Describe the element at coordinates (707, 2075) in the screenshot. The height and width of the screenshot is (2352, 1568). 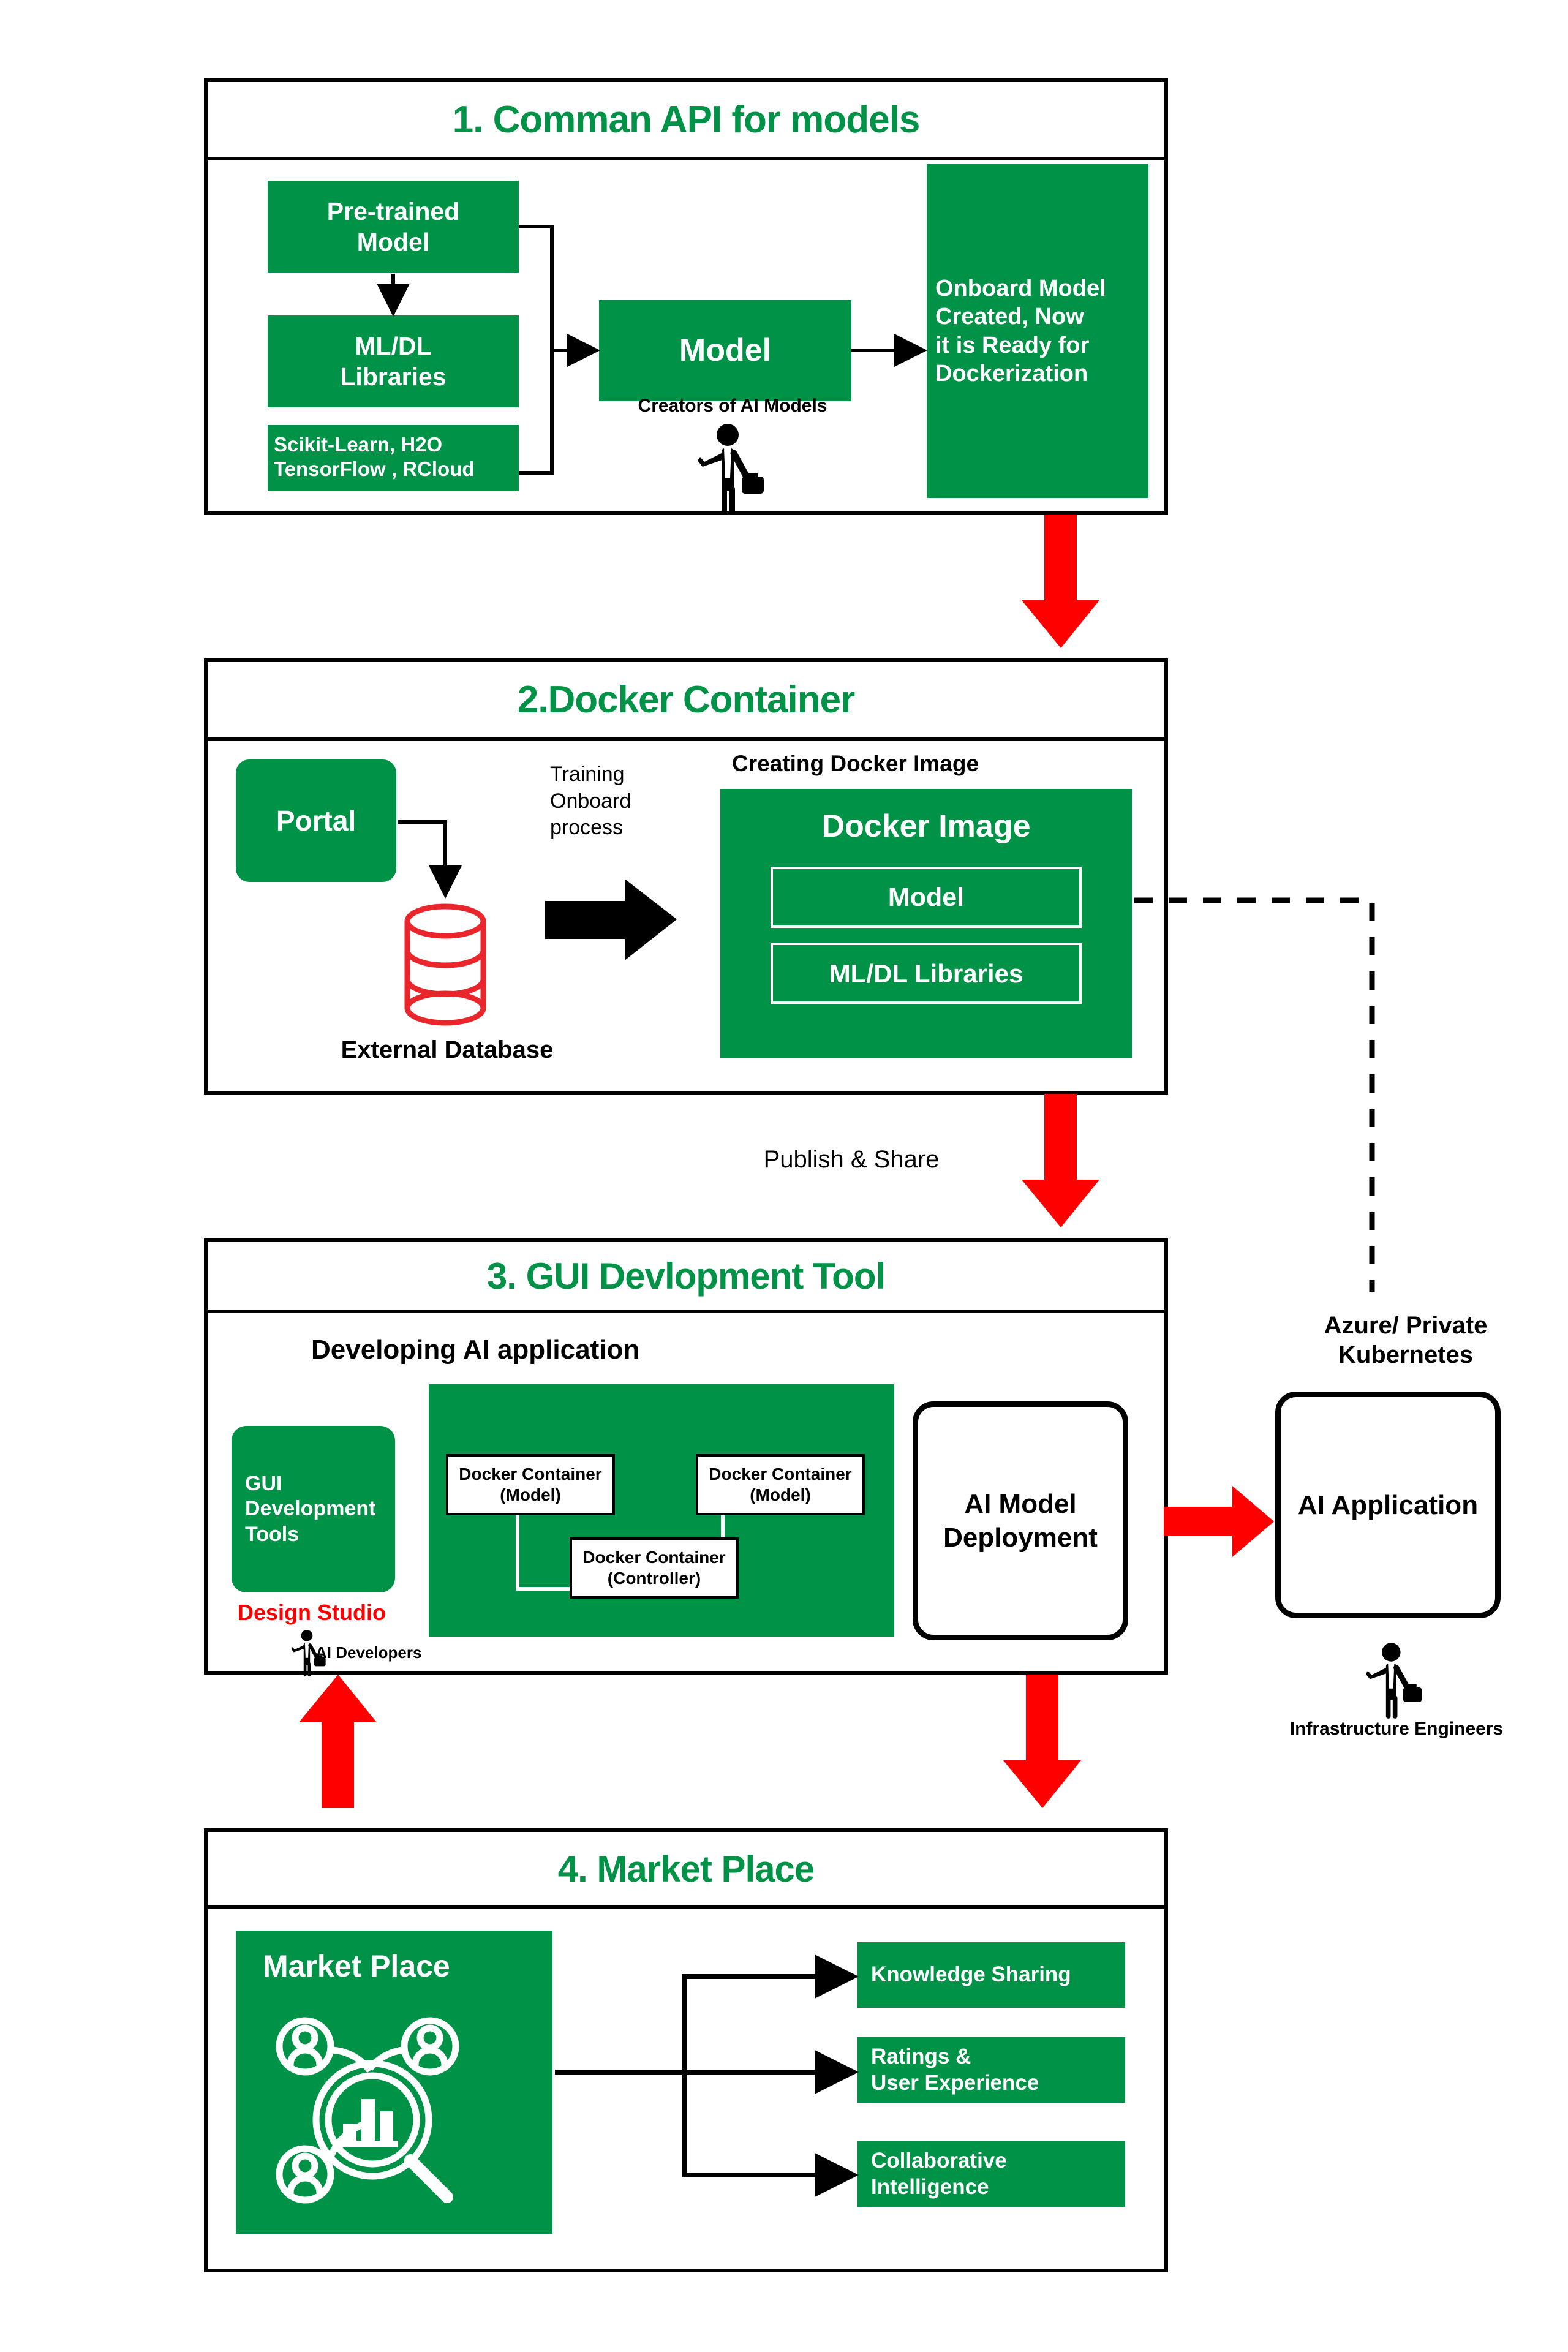
I see `marketplace-connectors` at that location.